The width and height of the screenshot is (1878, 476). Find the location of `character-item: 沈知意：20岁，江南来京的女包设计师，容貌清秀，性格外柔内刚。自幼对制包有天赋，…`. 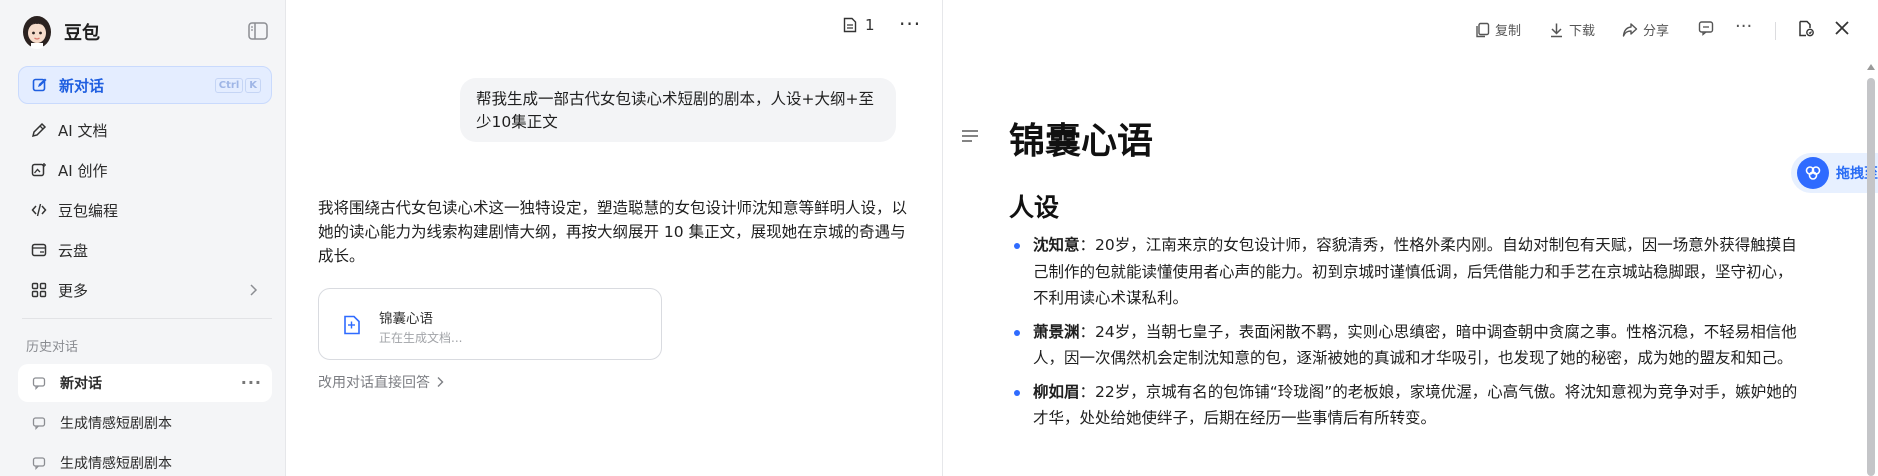

character-item: 沈知意：20岁，江南来京的女包设计师，容貌清秀，性格外柔内刚。自幼对制包有天赋，… is located at coordinates (1404, 272).